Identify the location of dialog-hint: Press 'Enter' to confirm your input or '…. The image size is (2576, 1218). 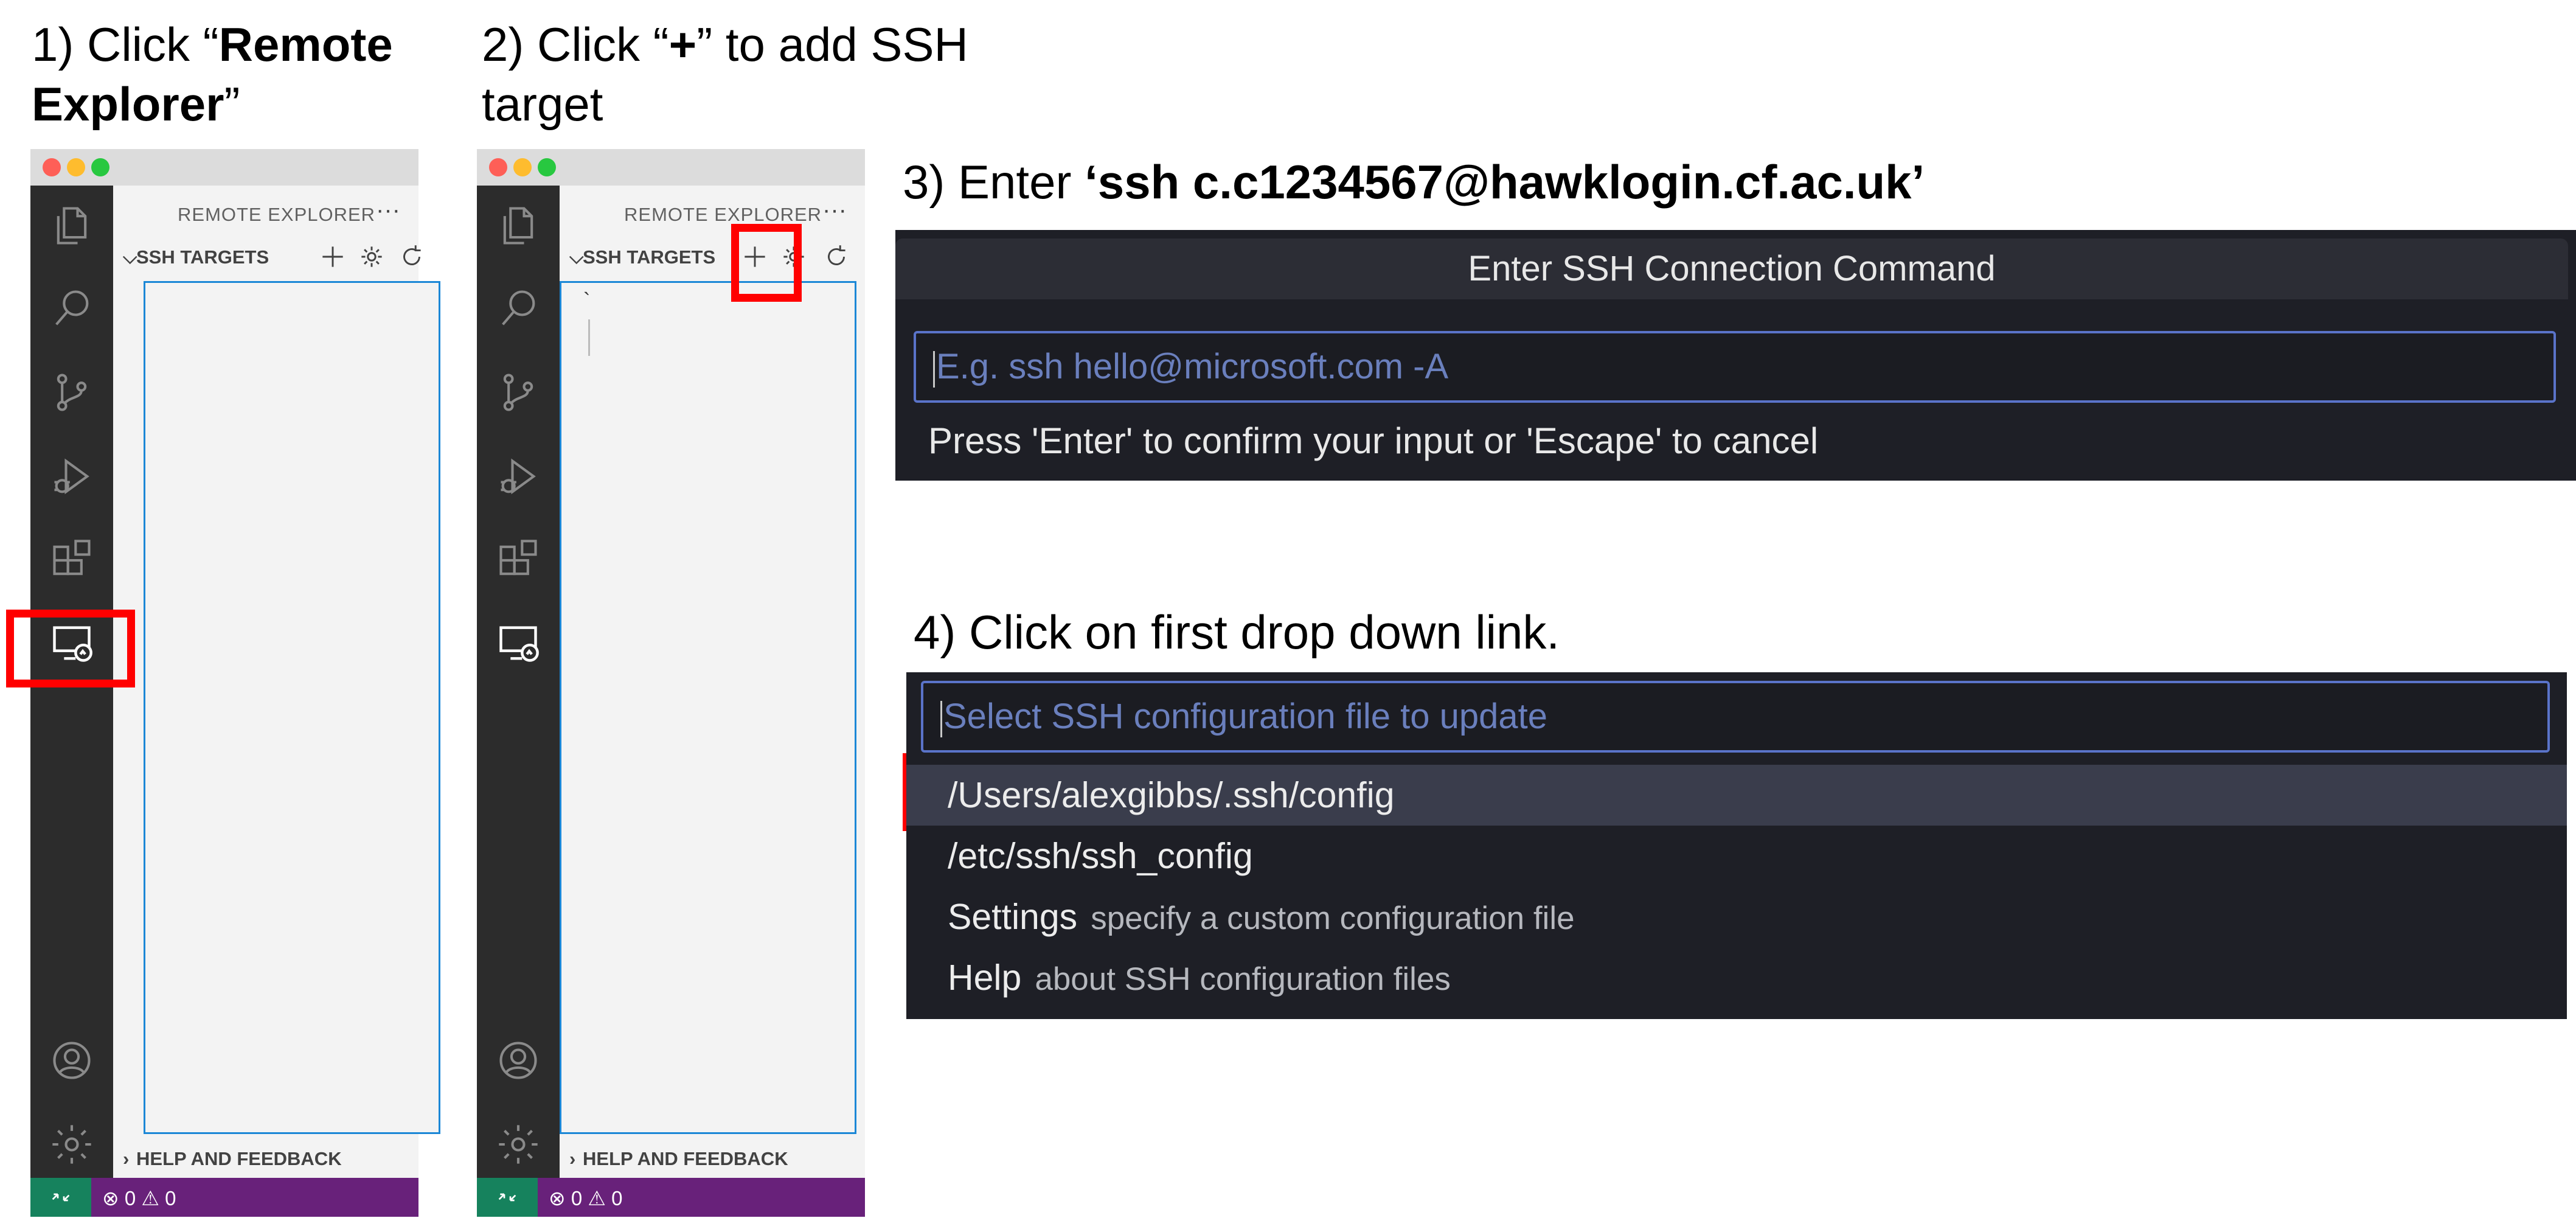
(1373, 441).